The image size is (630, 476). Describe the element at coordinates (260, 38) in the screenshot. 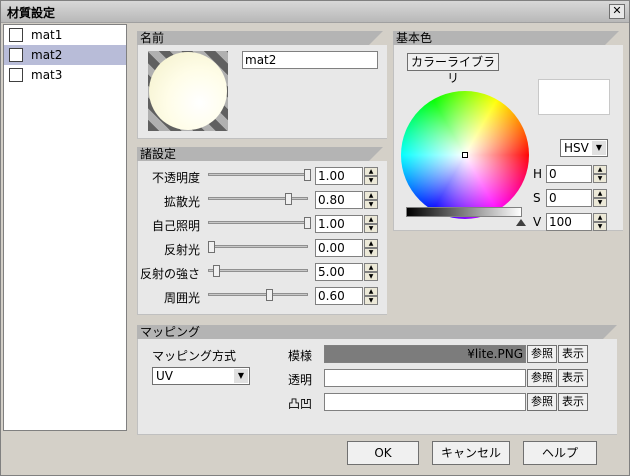

I see `section-header: 名前` at that location.